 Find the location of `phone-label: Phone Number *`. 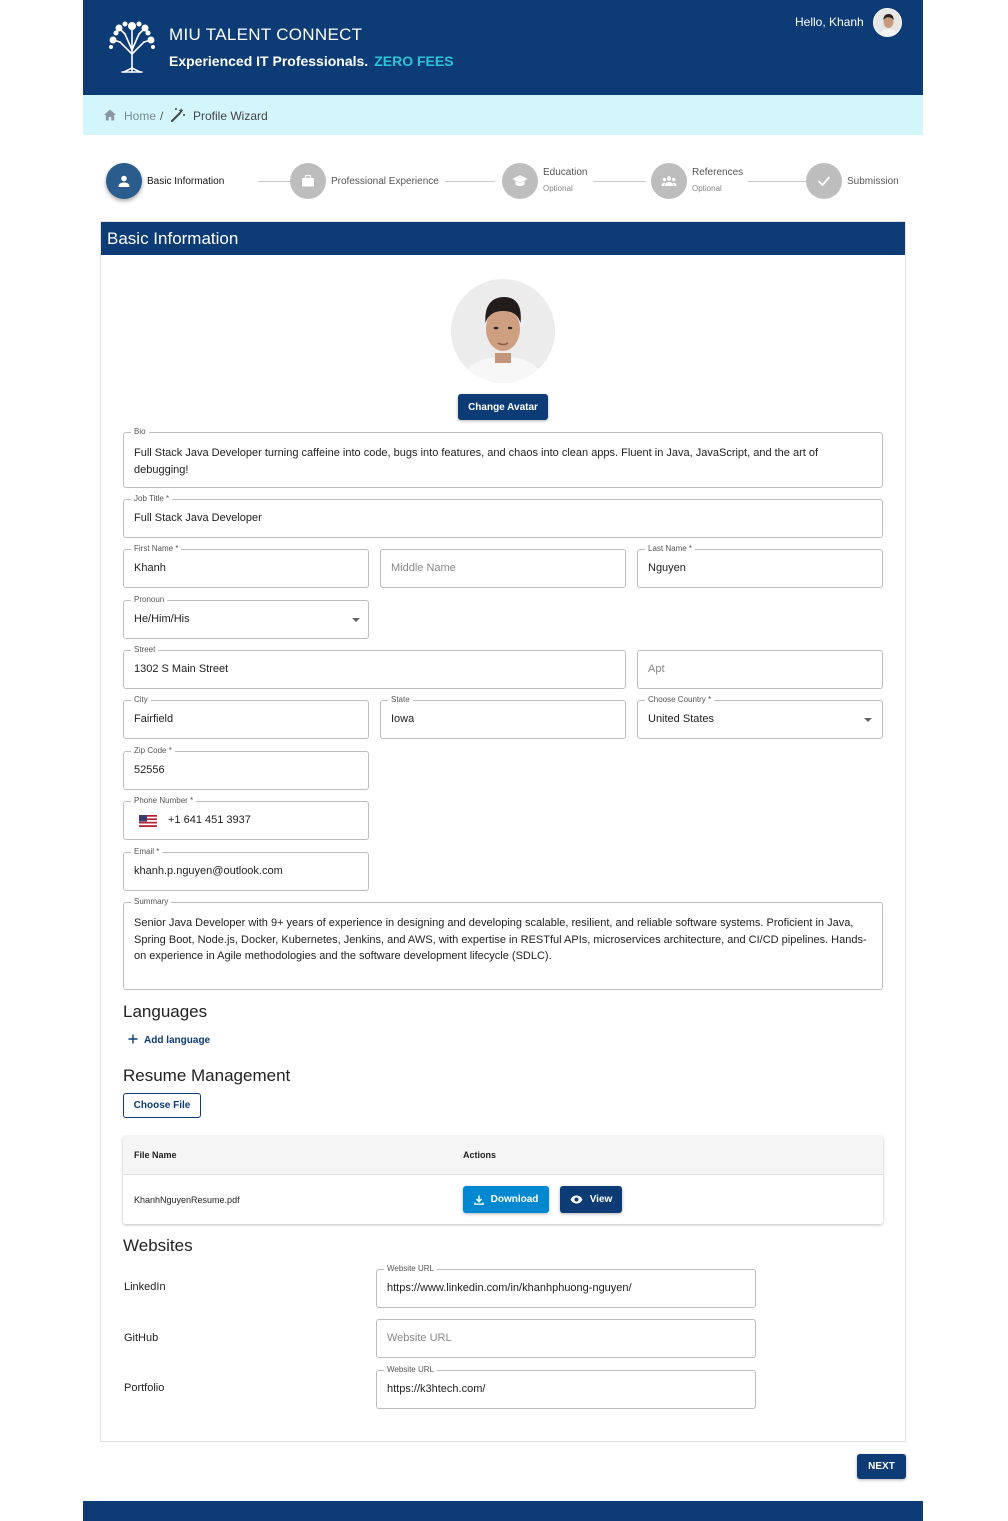

phone-label: Phone Number * is located at coordinates (164, 801).